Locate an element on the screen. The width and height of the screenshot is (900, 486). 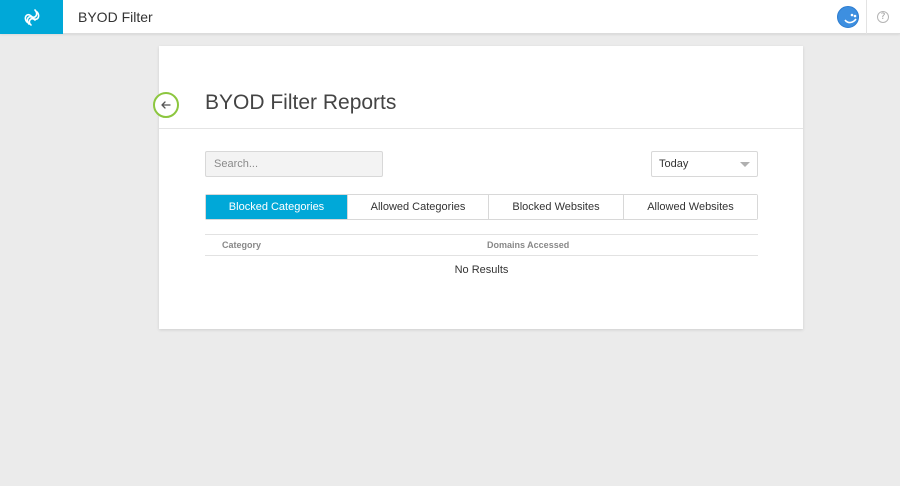
top-bar: BYOD Filter ? is located at coordinates (450, 17).